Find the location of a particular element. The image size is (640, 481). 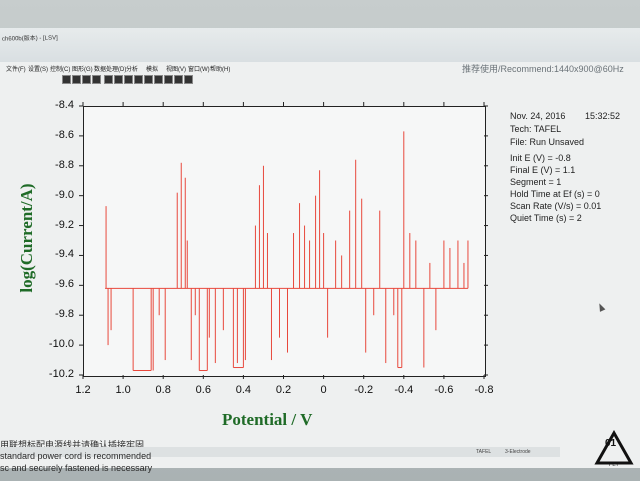

settings-icon is located at coordinates (188, 79).